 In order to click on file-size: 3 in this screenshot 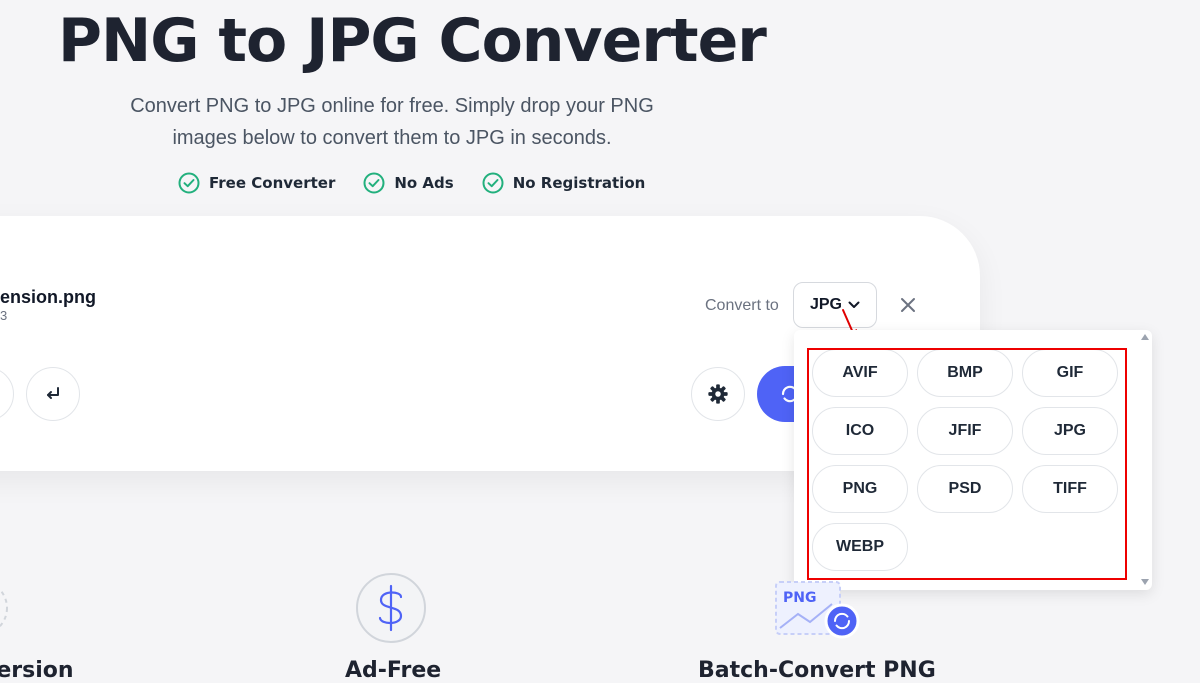, I will do `click(4, 315)`.